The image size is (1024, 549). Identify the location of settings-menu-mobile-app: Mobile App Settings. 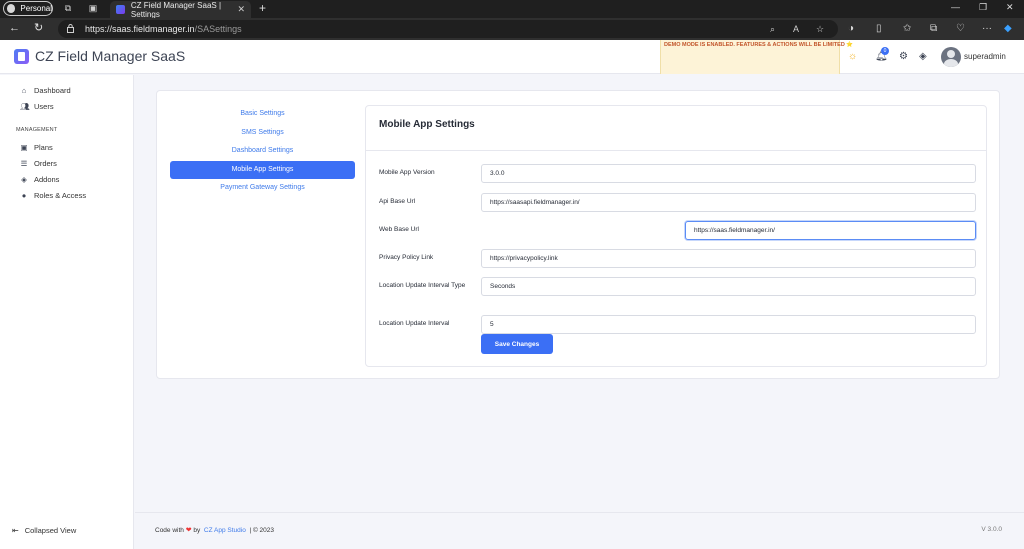
(262, 170).